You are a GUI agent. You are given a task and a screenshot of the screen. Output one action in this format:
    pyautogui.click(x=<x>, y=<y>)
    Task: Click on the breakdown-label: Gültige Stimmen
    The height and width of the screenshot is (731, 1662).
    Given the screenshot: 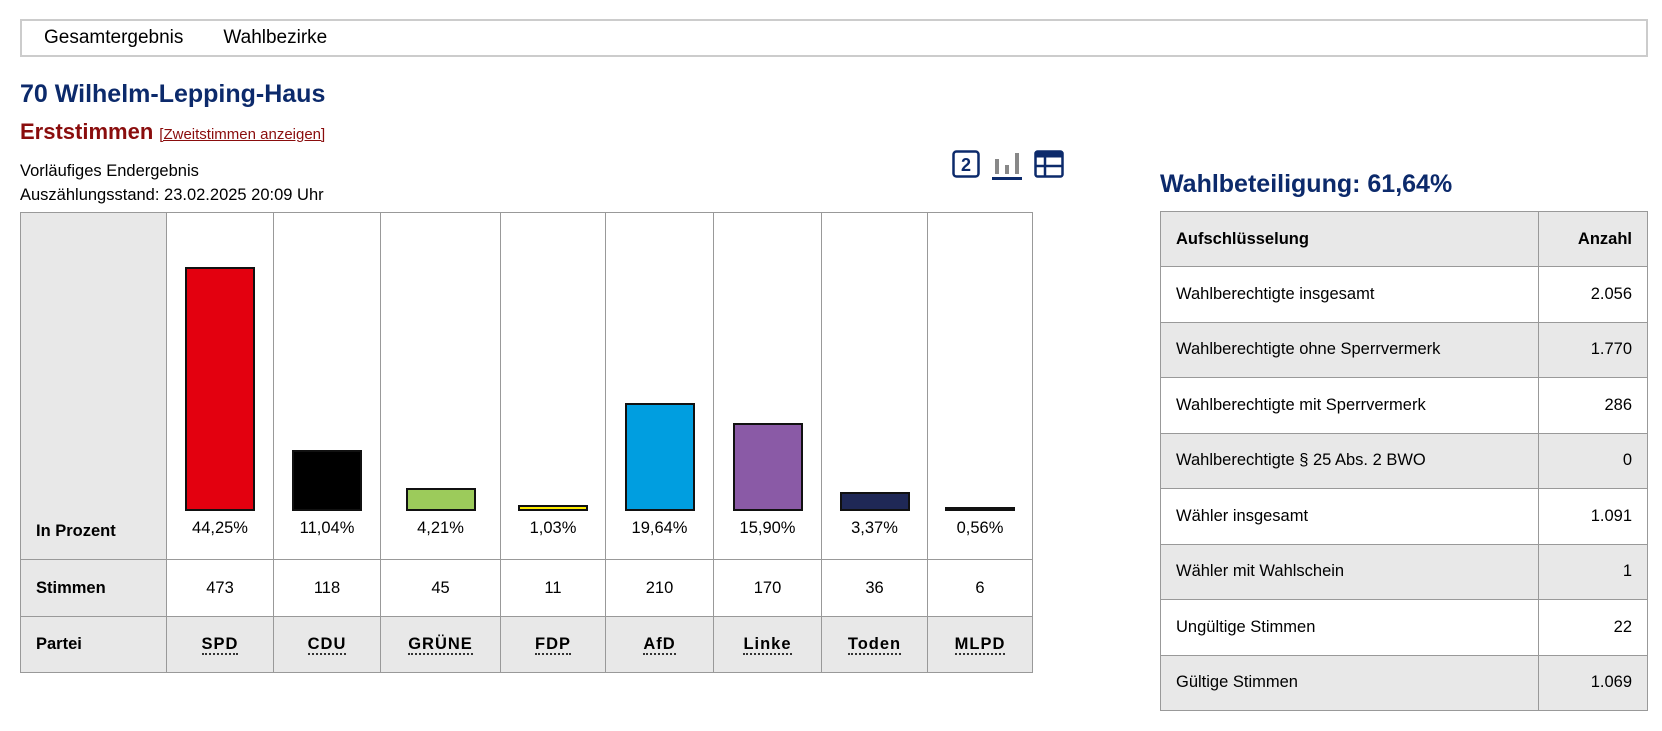 What is the action you would take?
    pyautogui.click(x=1349, y=682)
    